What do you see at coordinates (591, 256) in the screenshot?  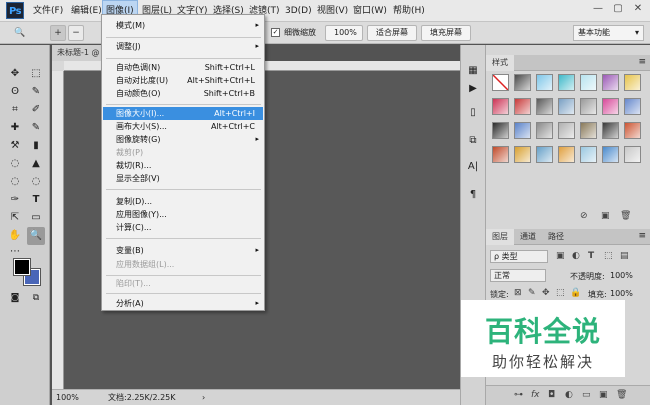 I see `type-layer-filter-icon: T` at bounding box center [591, 256].